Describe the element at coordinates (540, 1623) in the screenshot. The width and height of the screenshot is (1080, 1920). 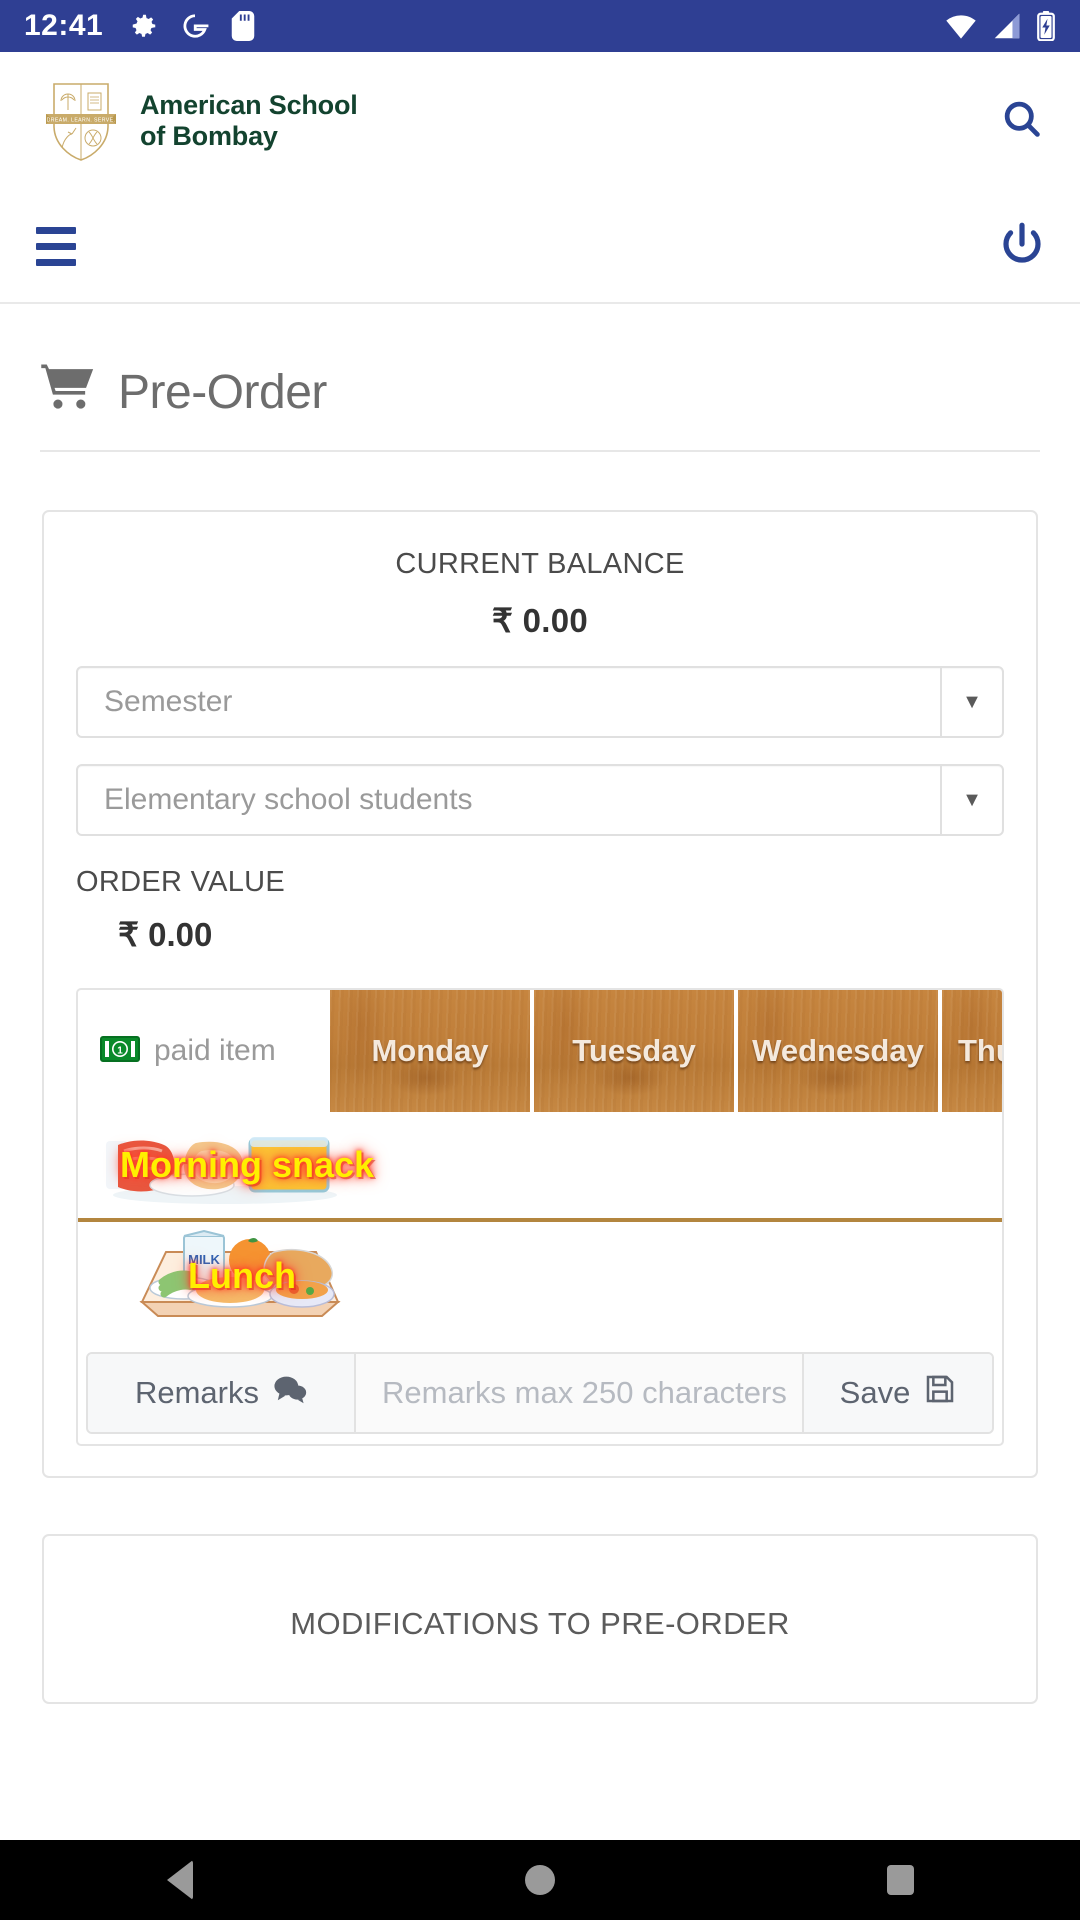
I see `modifications-title: MODIFICATIONS TO PRE-ORDER` at that location.